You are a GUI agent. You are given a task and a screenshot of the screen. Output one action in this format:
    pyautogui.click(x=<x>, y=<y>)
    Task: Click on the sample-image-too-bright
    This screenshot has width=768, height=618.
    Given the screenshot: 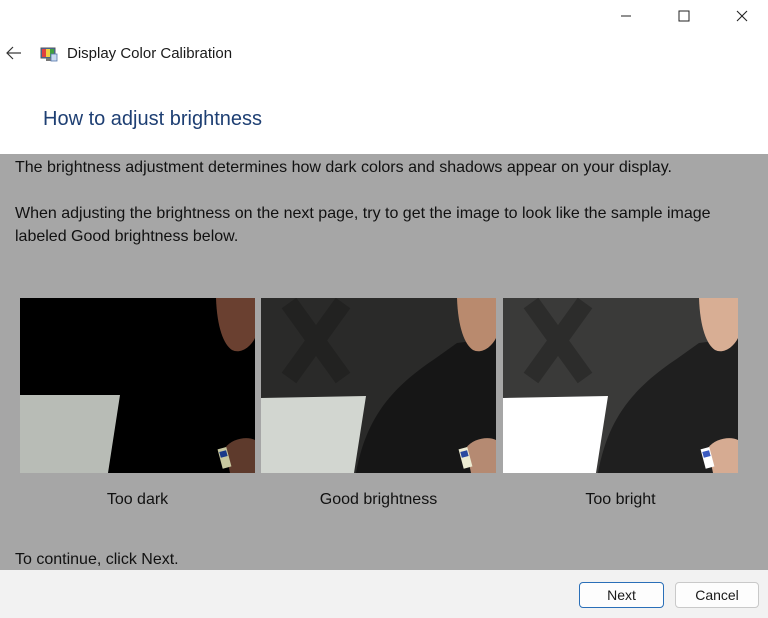 What is the action you would take?
    pyautogui.click(x=620, y=385)
    